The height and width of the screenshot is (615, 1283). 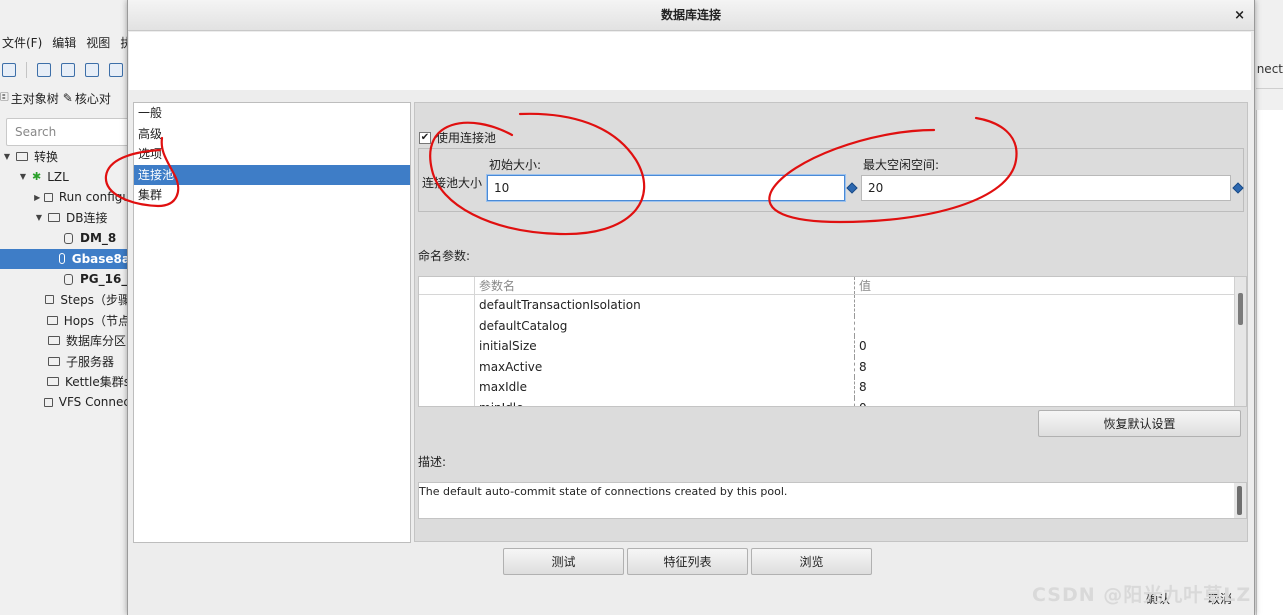 What do you see at coordinates (1239, 15) in the screenshot?
I see `close-icon: ×` at bounding box center [1239, 15].